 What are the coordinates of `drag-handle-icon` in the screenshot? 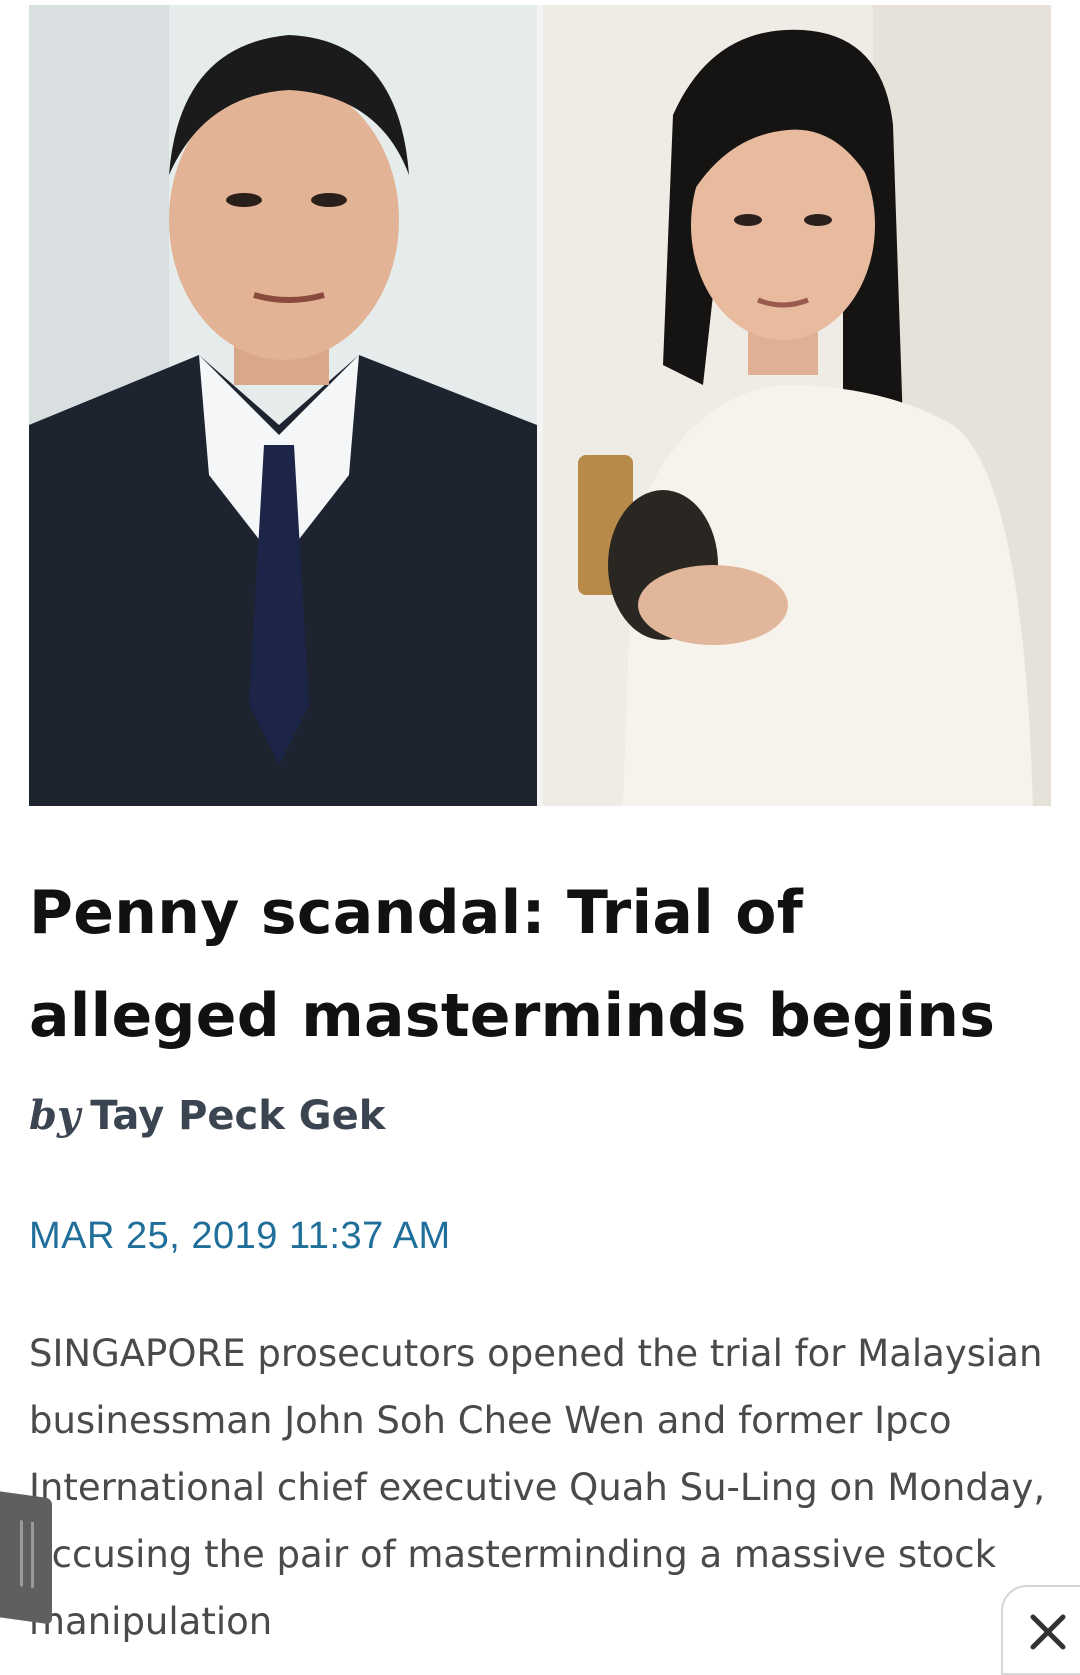 It's located at (27, 1554).